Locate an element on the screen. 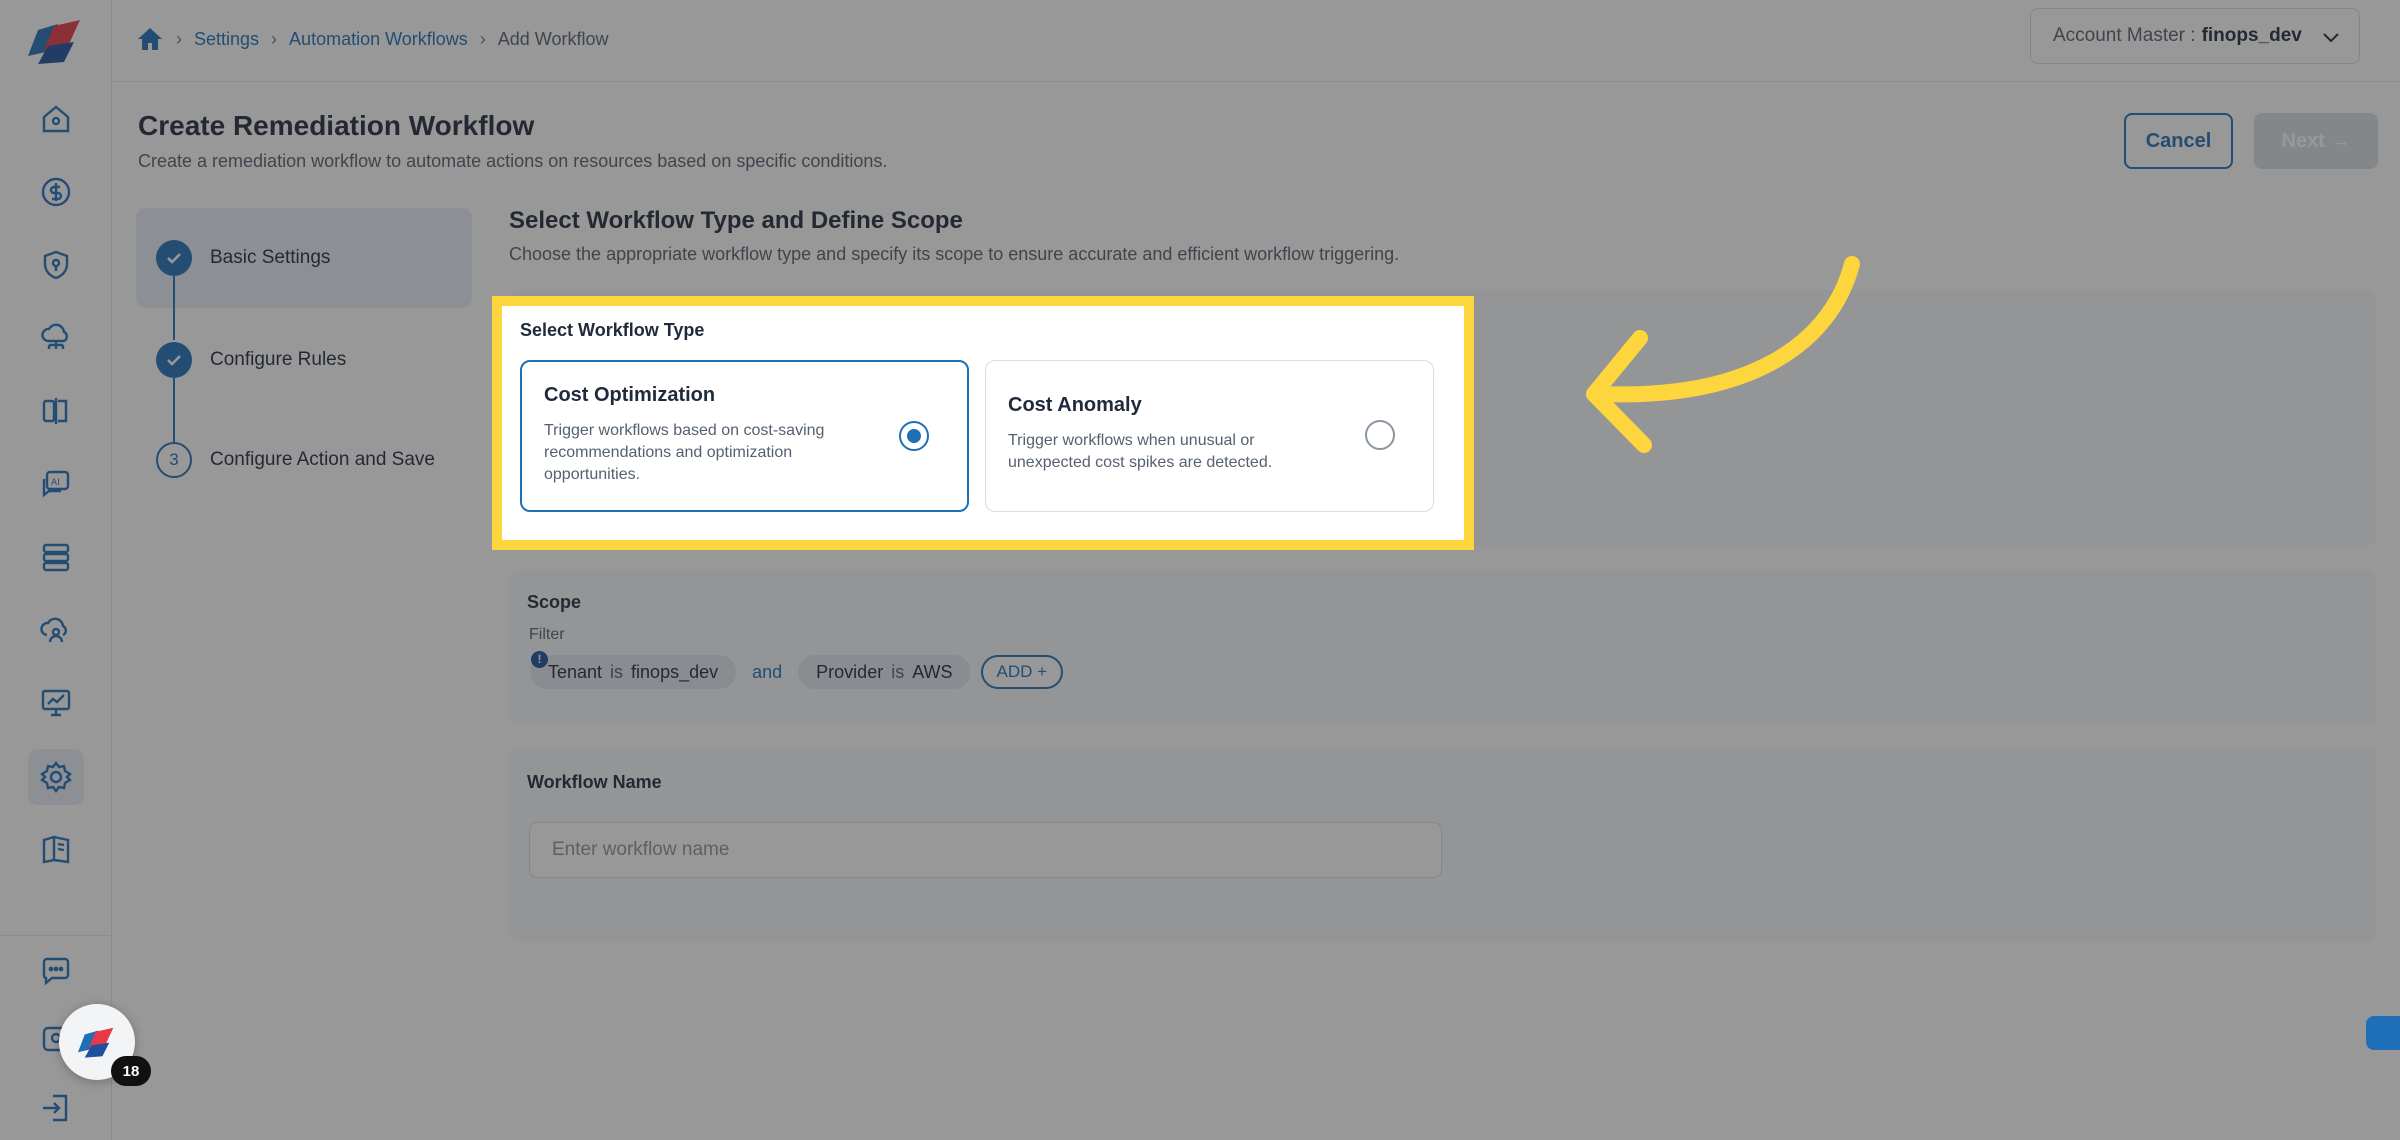 The height and width of the screenshot is (1140, 2400). dim-overlay is located at coordinates (246, 423).